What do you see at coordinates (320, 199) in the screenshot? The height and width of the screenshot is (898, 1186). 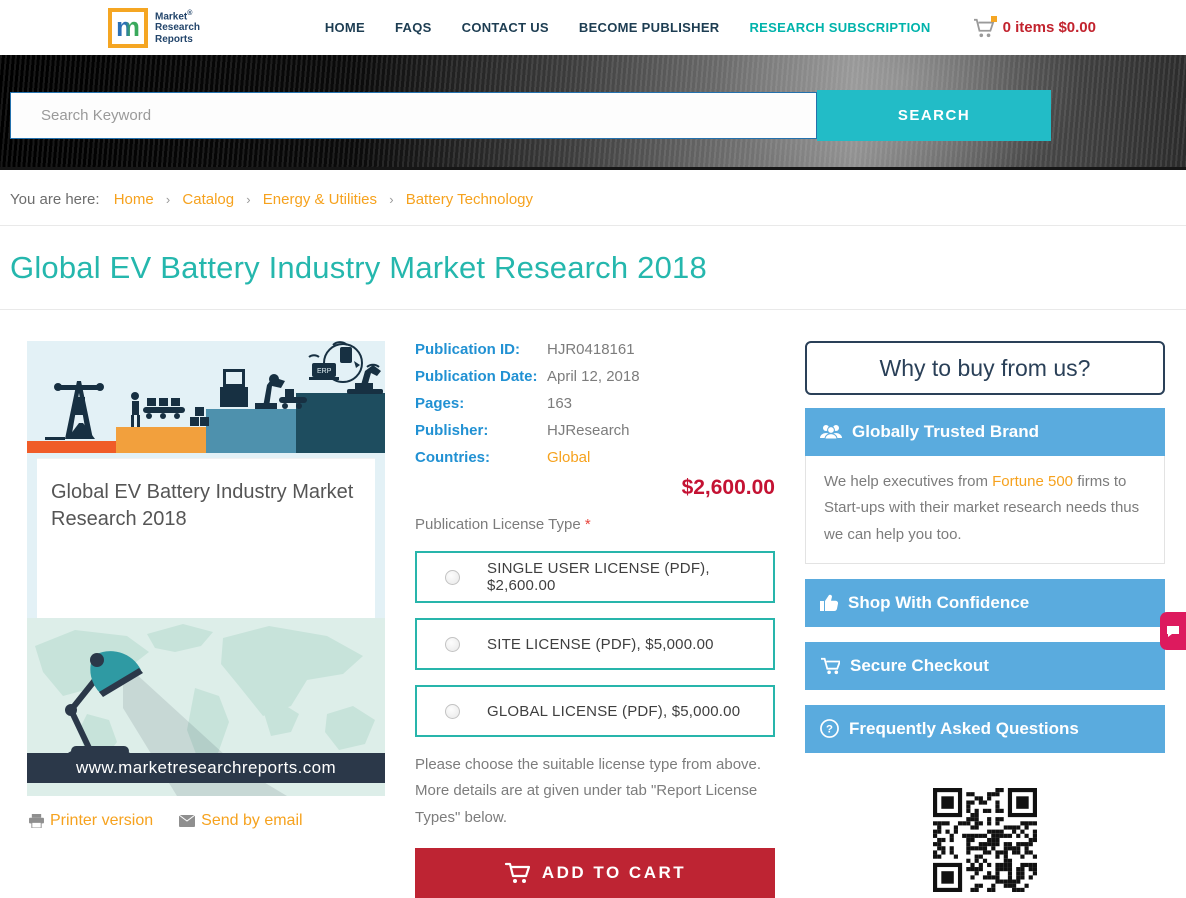 I see `breadcrumb-link-energy-utilities: Energy & Utilities` at bounding box center [320, 199].